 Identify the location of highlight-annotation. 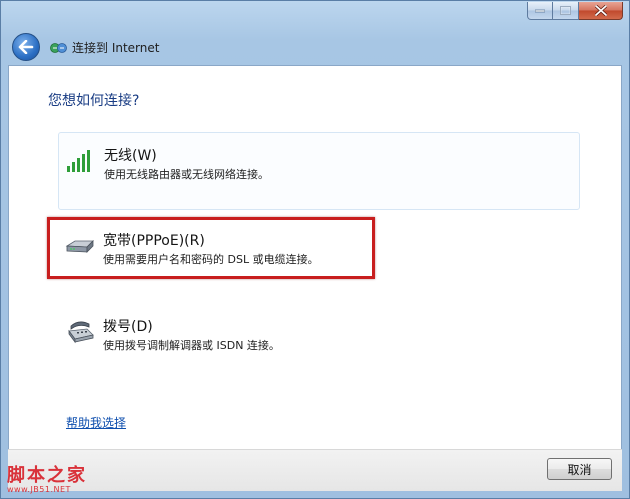
(211, 248).